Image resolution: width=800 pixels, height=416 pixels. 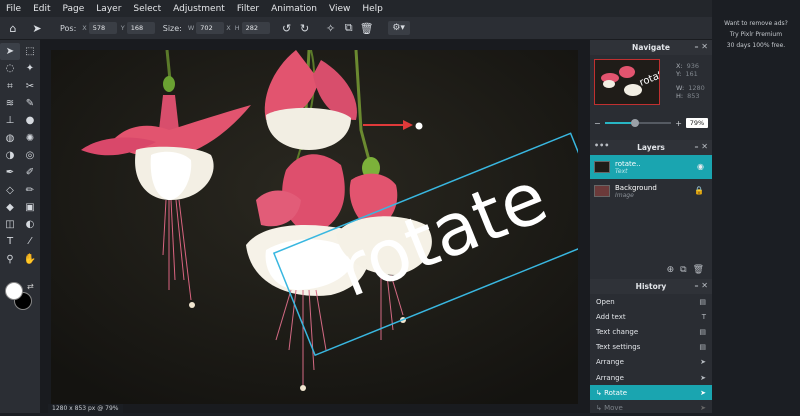 What do you see at coordinates (30, 189) in the screenshot?
I see `paint-tool-icon: ✏` at bounding box center [30, 189].